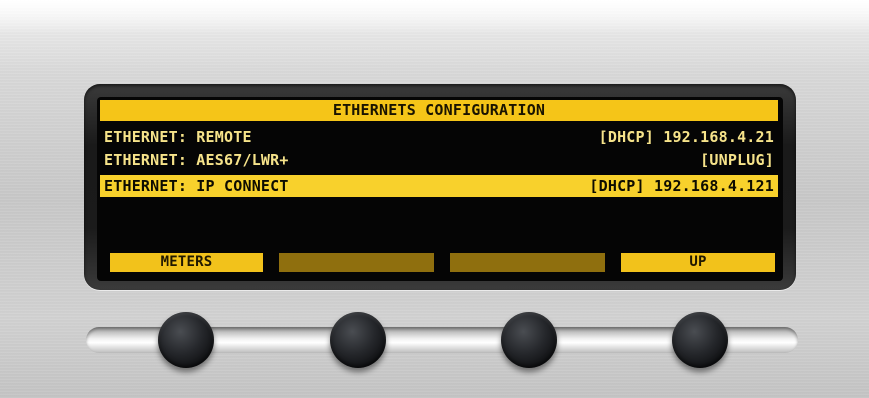 The image size is (869, 398). What do you see at coordinates (681, 186) in the screenshot?
I see `menu-row-value: [DHCP] 192.168.4.121` at bounding box center [681, 186].